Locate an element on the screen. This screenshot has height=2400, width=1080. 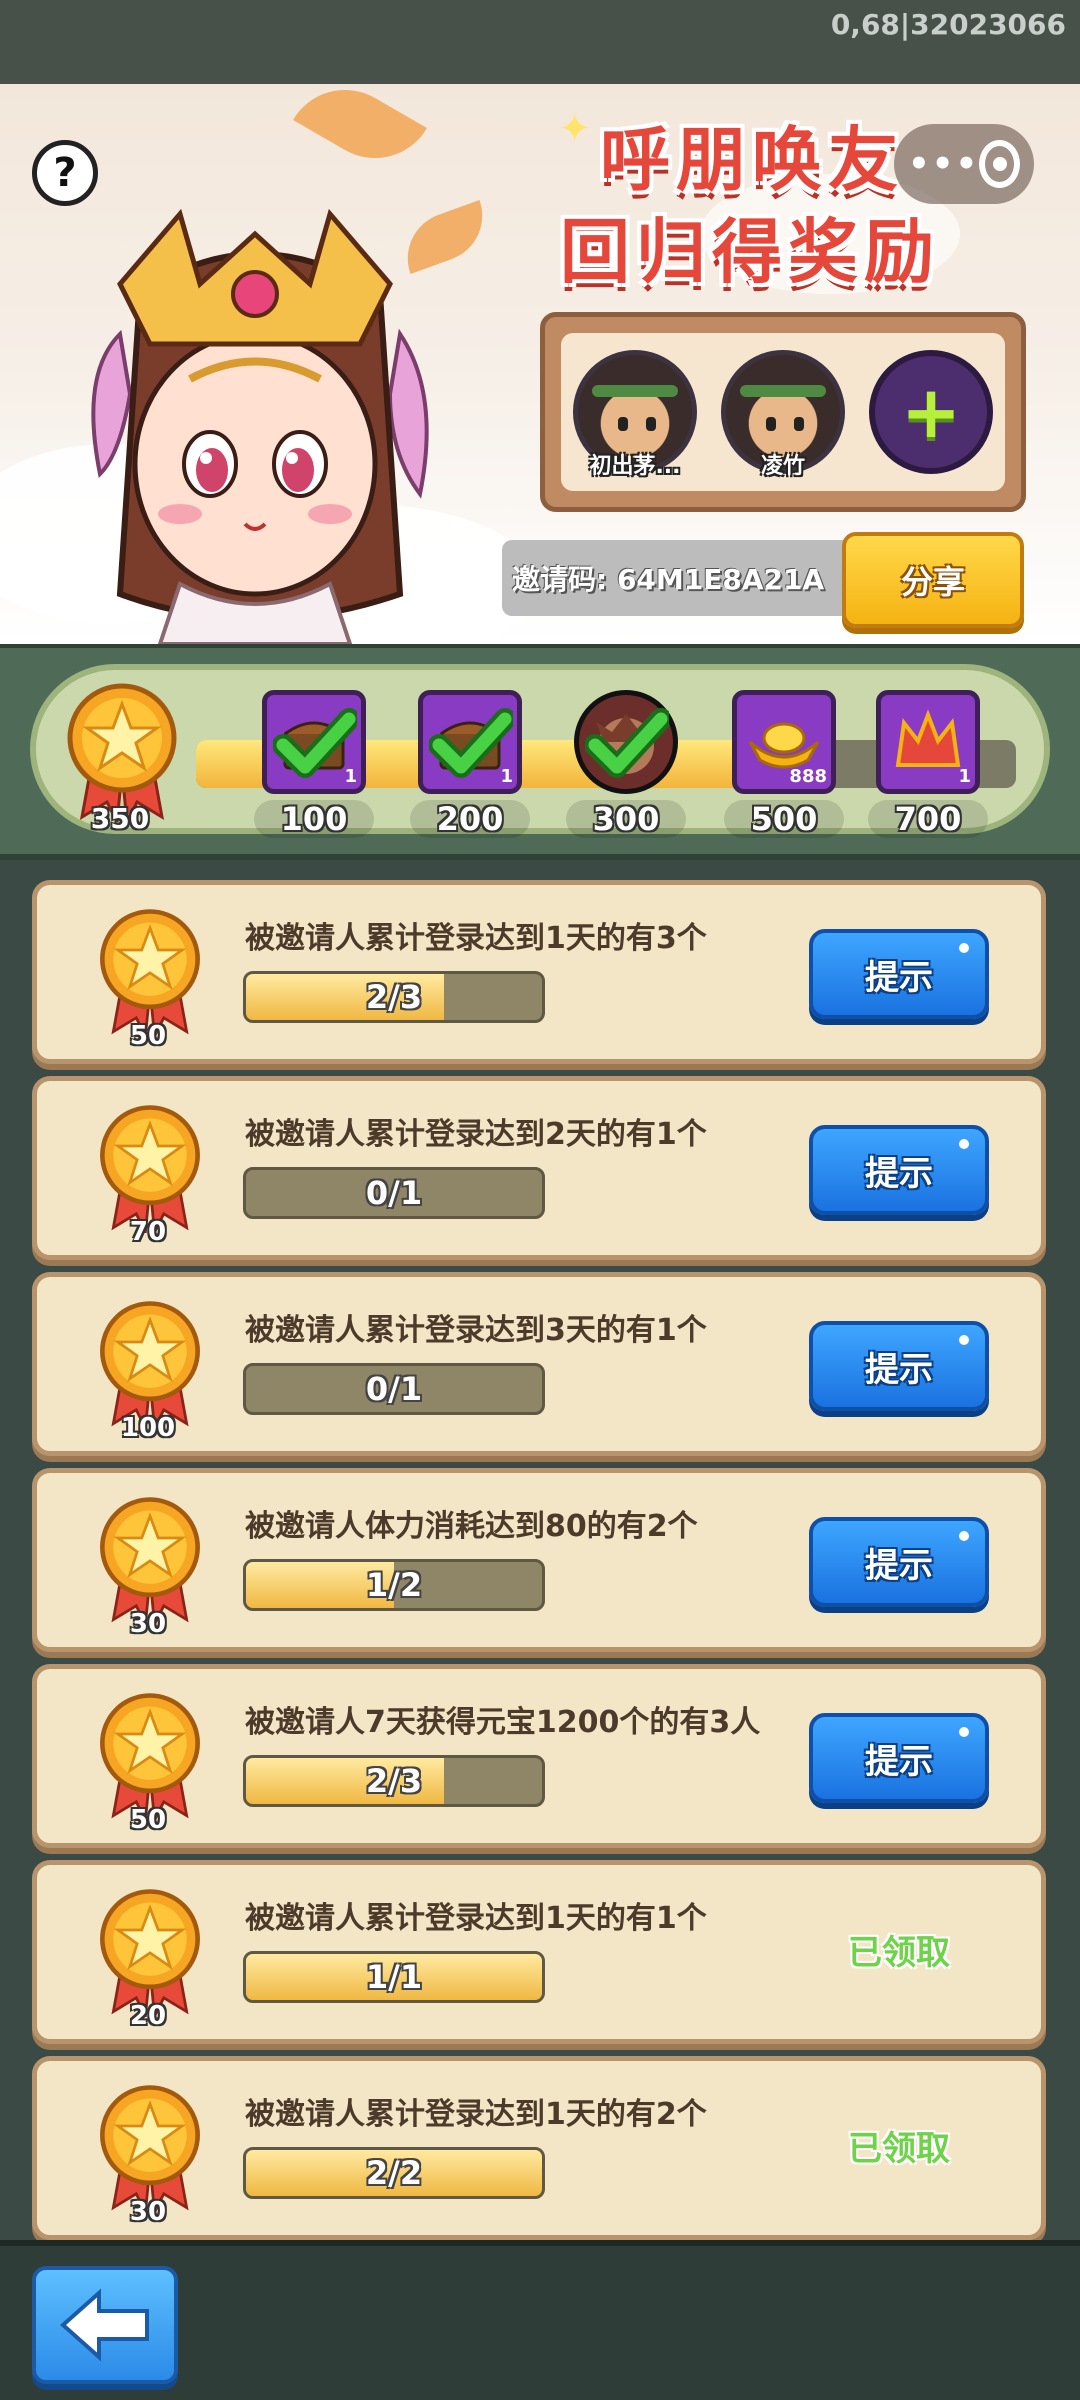
milestone-points: 300 is located at coordinates (626, 819).